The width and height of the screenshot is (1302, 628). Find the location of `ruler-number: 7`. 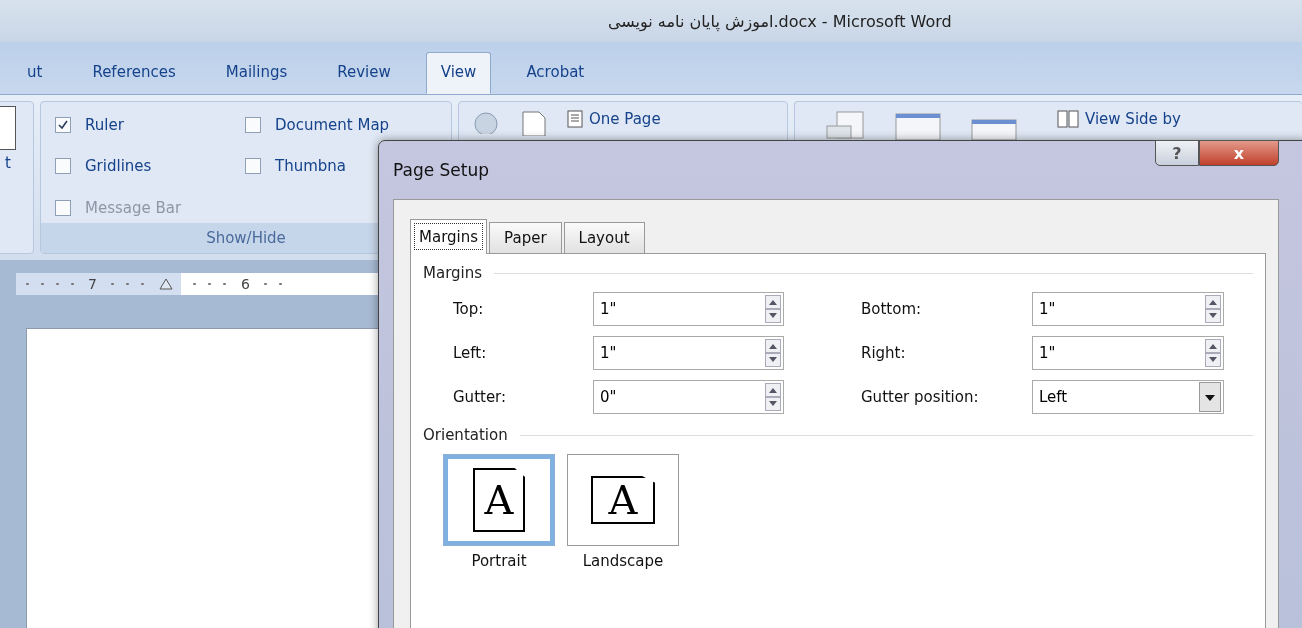

ruler-number: 7 is located at coordinates (92, 284).